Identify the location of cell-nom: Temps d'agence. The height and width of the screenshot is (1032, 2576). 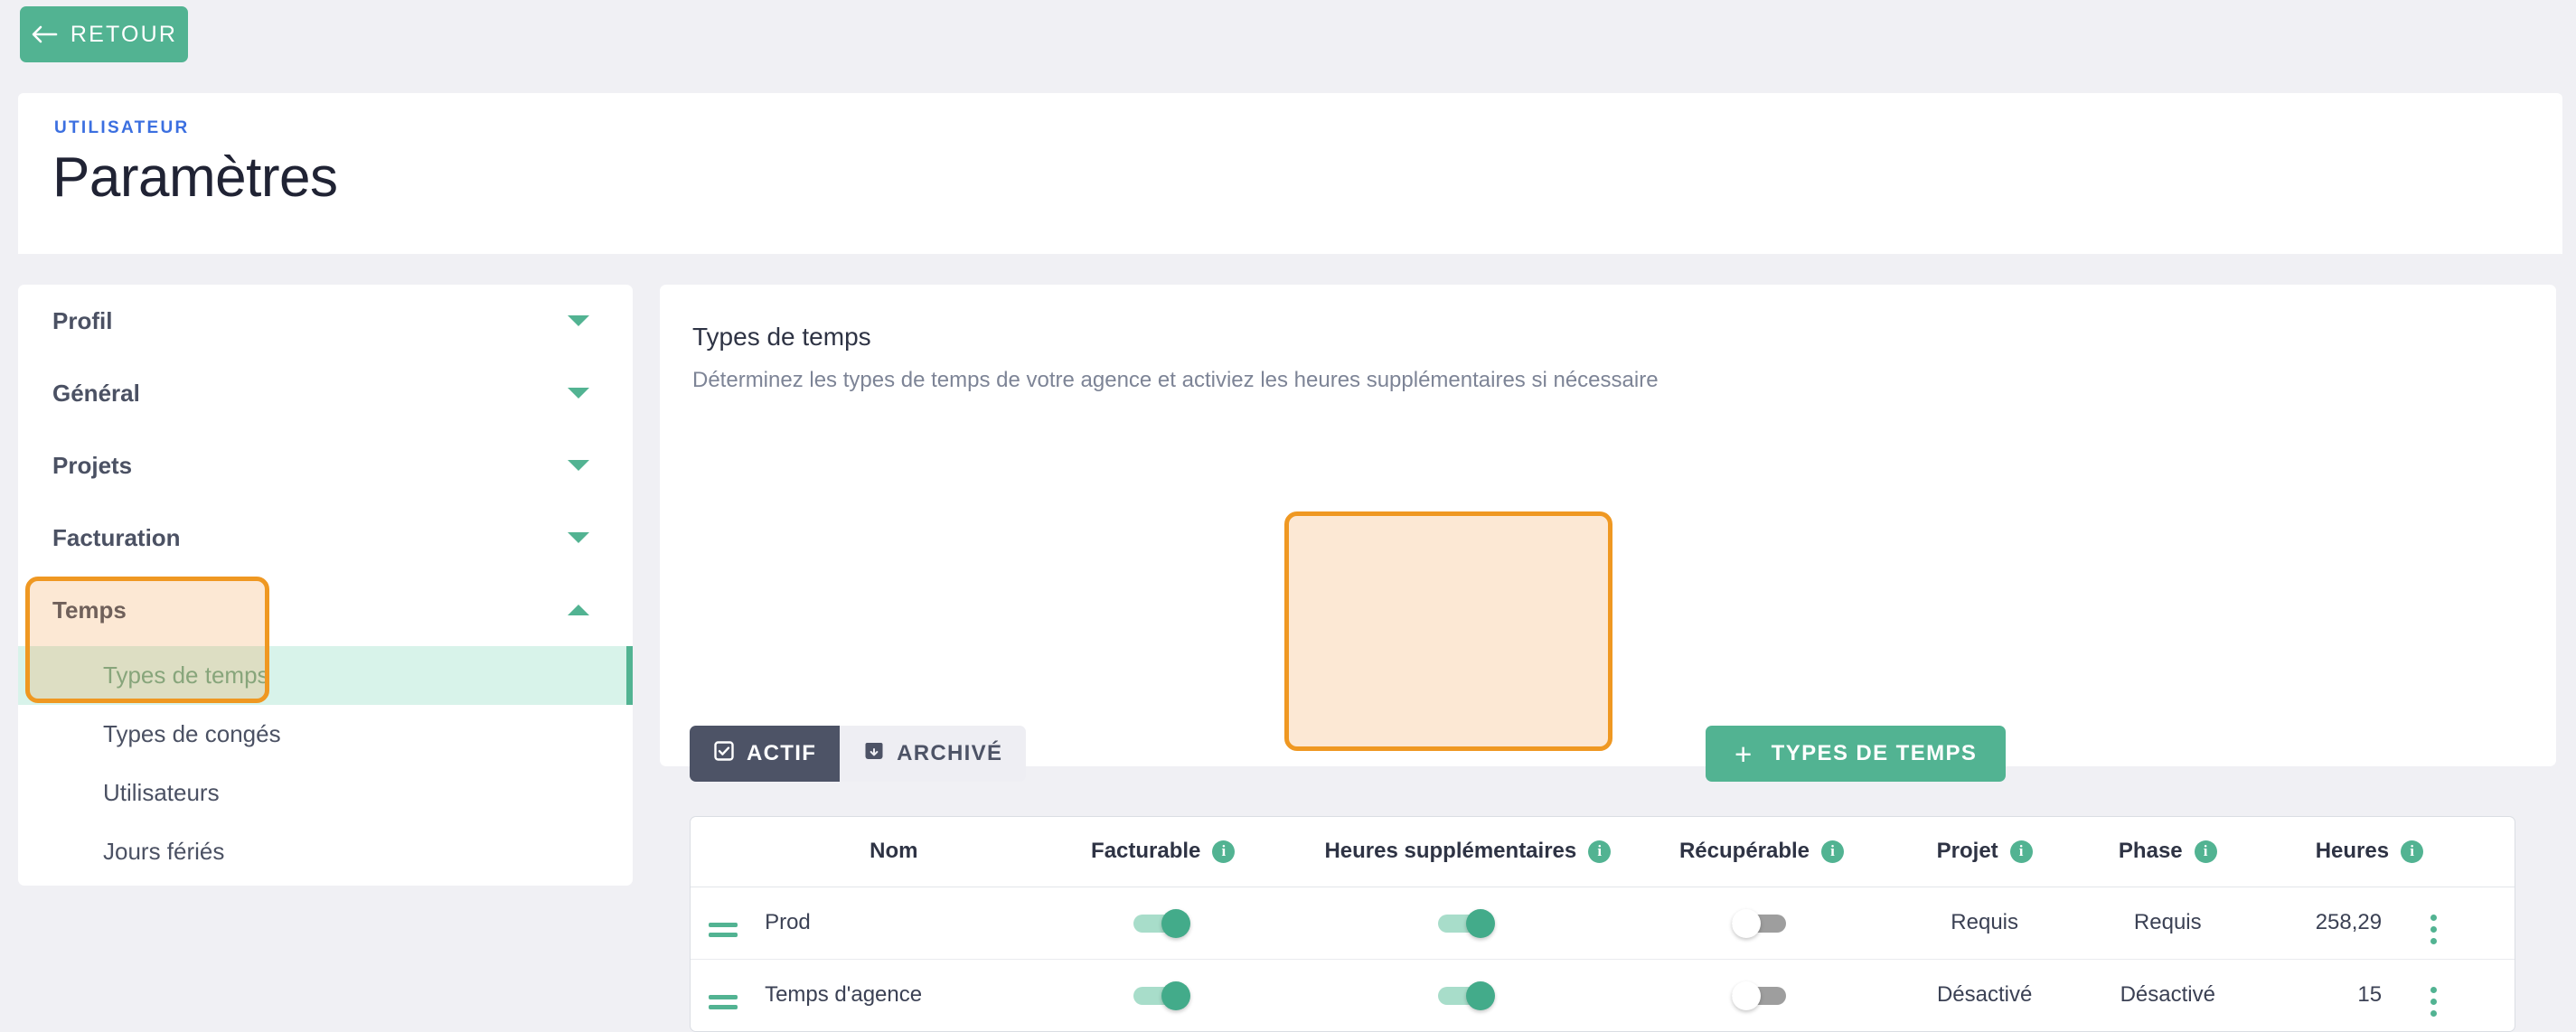
(844, 995).